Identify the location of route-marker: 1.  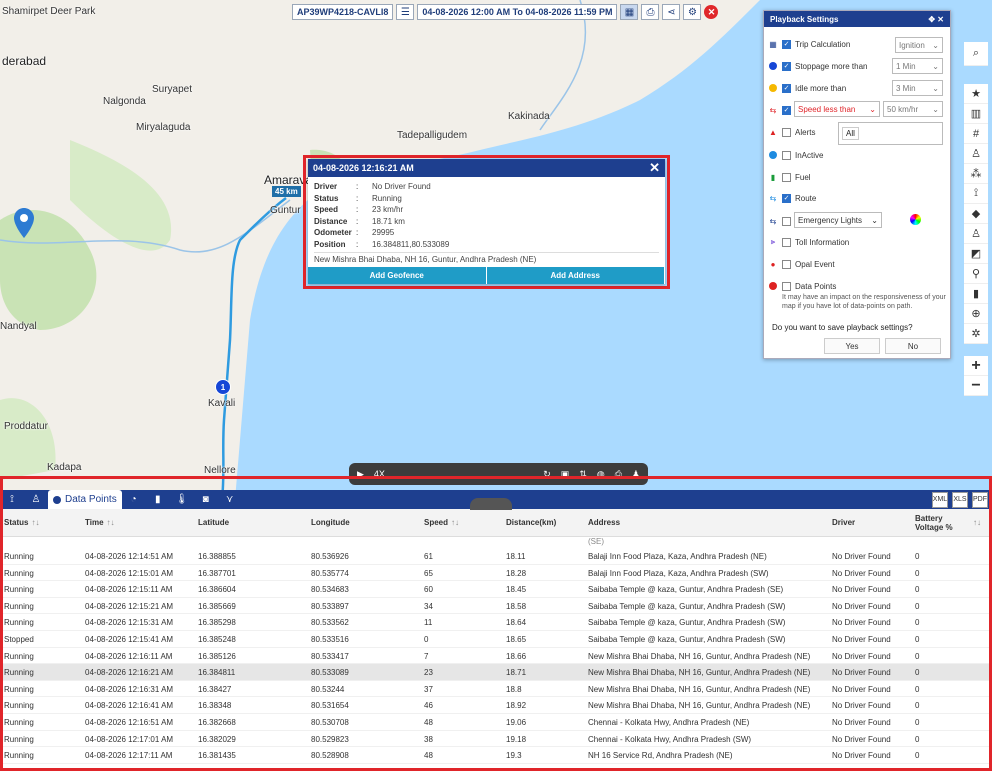
(223, 387).